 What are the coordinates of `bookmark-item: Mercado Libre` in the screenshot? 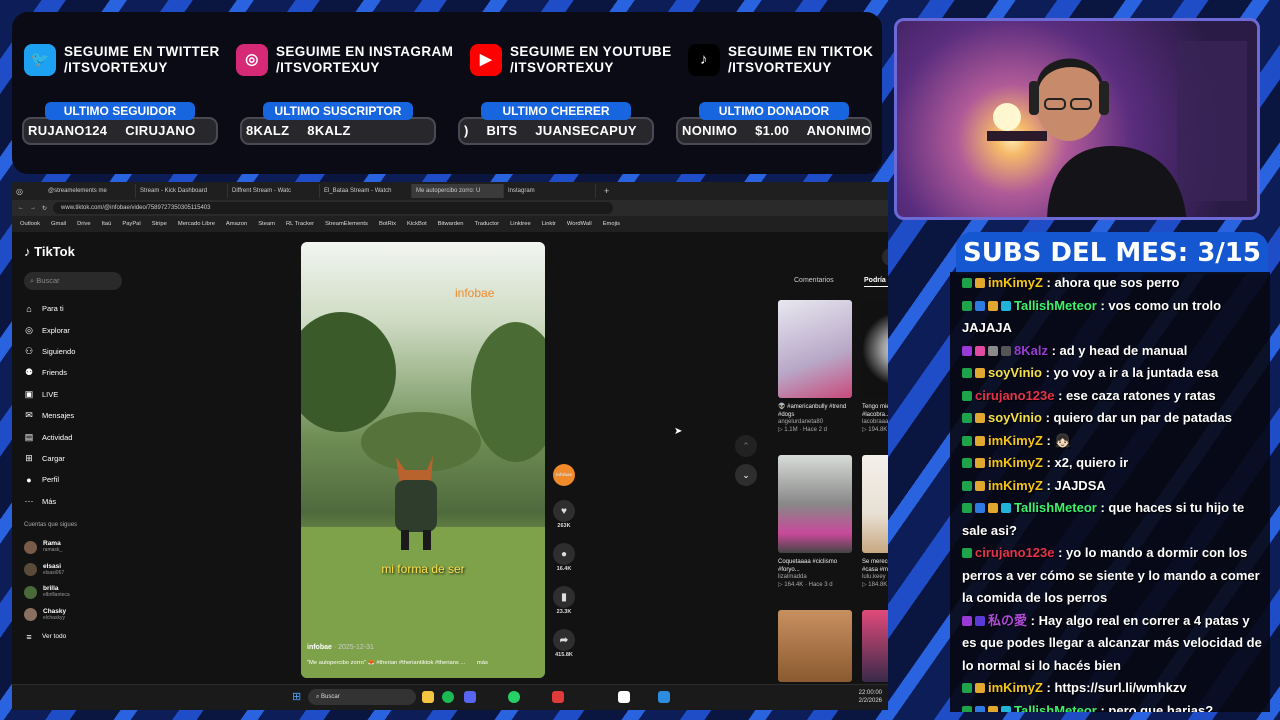 It's located at (196, 224).